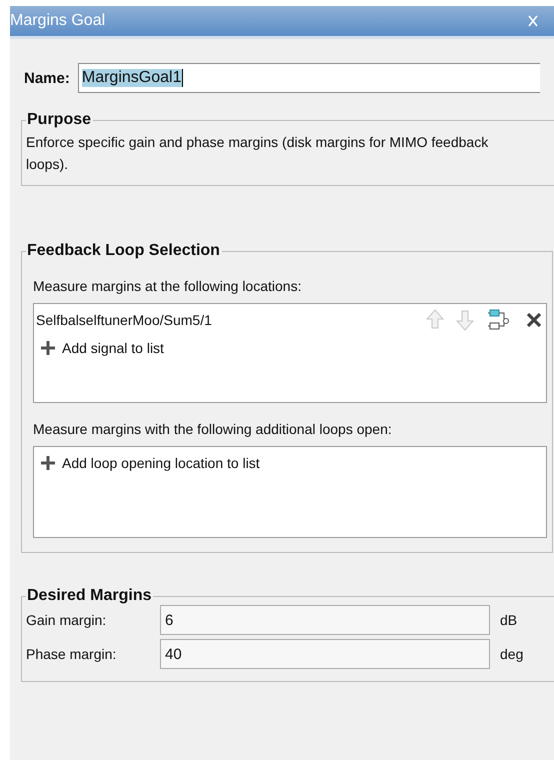 The image size is (554, 760). What do you see at coordinates (59, 120) in the screenshot?
I see `group-title: Purpose` at bounding box center [59, 120].